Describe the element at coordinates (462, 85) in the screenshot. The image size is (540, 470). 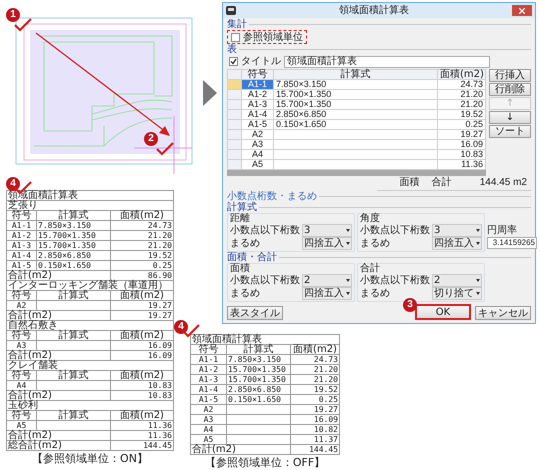
I see `table-cell: 24.73` at that location.